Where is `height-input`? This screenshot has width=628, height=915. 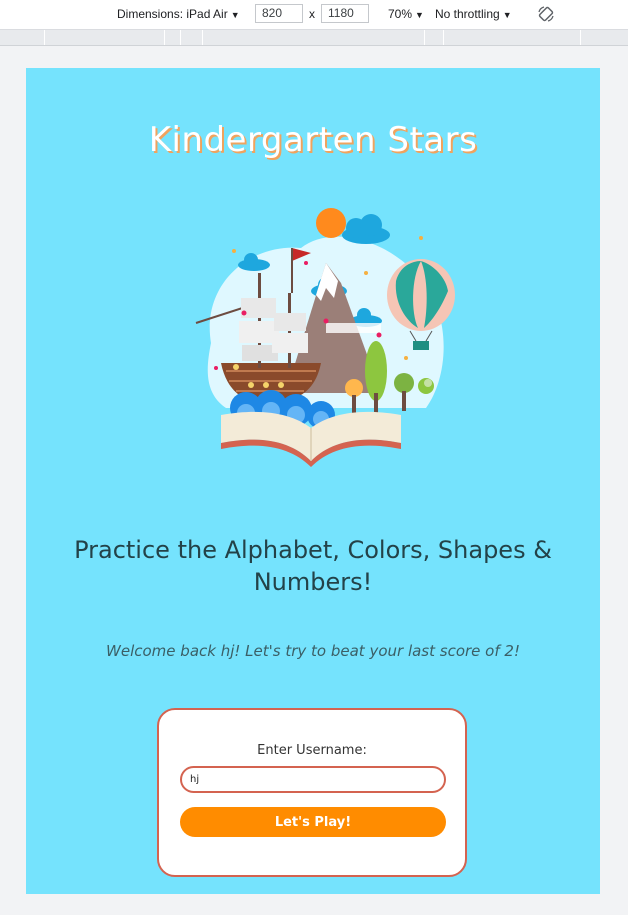 height-input is located at coordinates (345, 13).